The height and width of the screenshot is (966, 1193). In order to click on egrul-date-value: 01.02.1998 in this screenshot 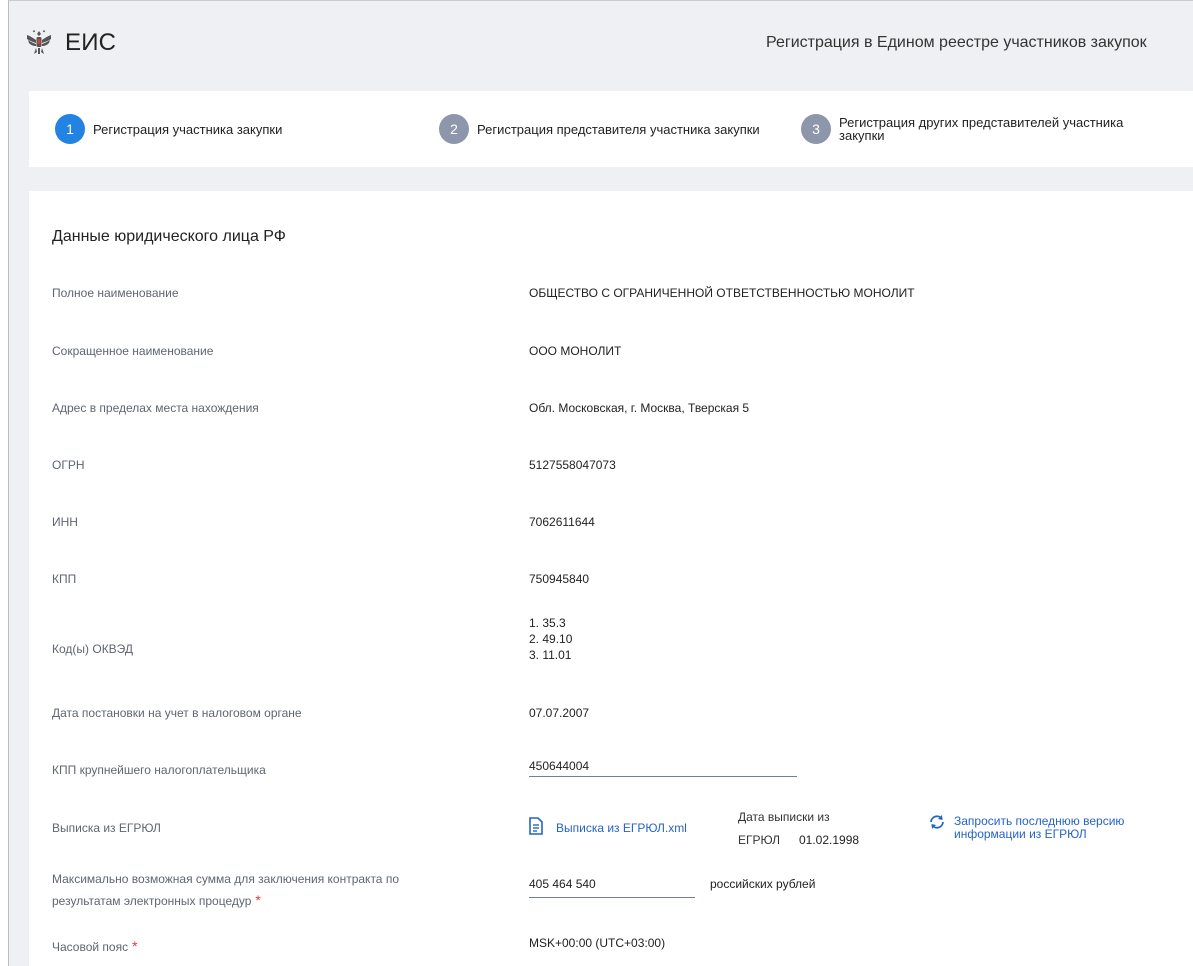, I will do `click(829, 840)`.